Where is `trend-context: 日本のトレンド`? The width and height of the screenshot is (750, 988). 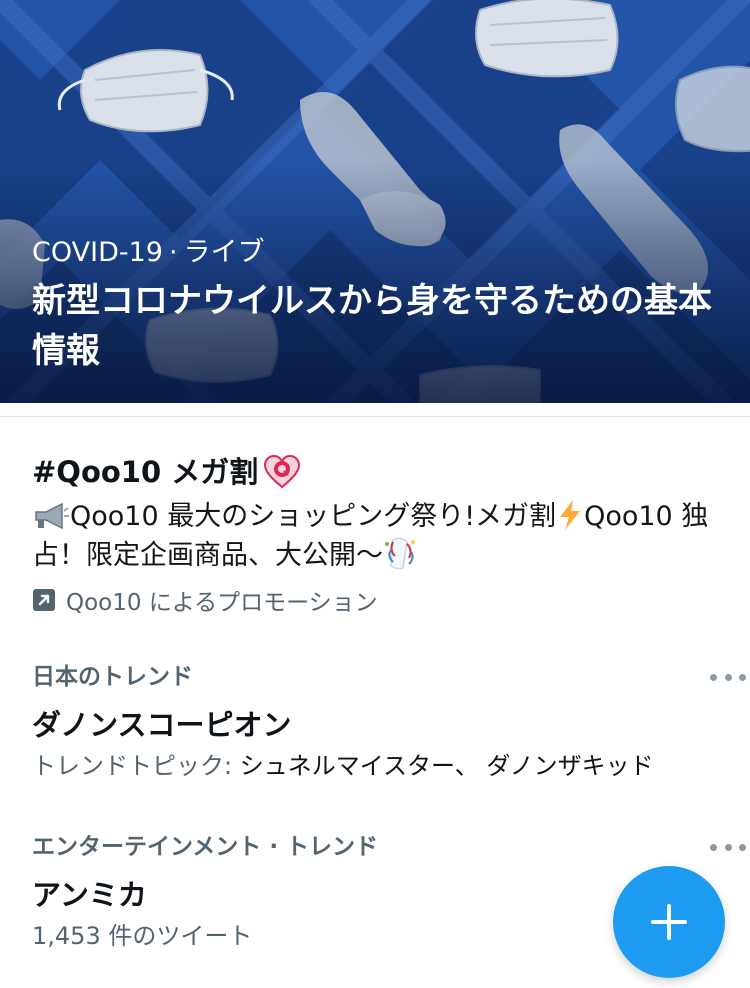
trend-context: 日本のトレンド is located at coordinates (112, 677).